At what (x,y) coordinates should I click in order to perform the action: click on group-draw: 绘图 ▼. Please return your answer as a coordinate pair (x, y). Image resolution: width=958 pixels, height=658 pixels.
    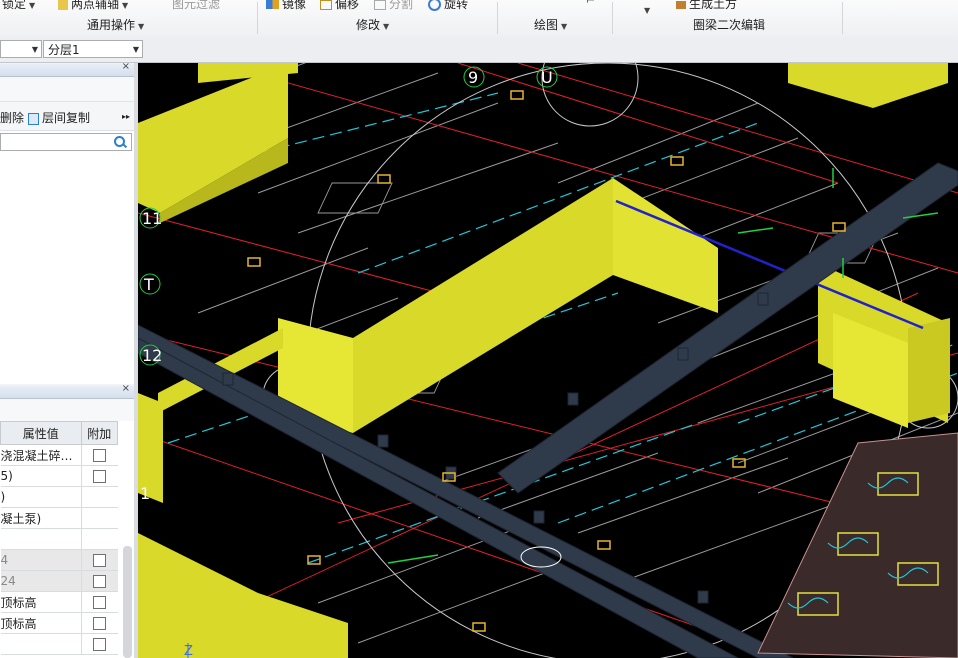
    Looking at the image, I should click on (550, 24).